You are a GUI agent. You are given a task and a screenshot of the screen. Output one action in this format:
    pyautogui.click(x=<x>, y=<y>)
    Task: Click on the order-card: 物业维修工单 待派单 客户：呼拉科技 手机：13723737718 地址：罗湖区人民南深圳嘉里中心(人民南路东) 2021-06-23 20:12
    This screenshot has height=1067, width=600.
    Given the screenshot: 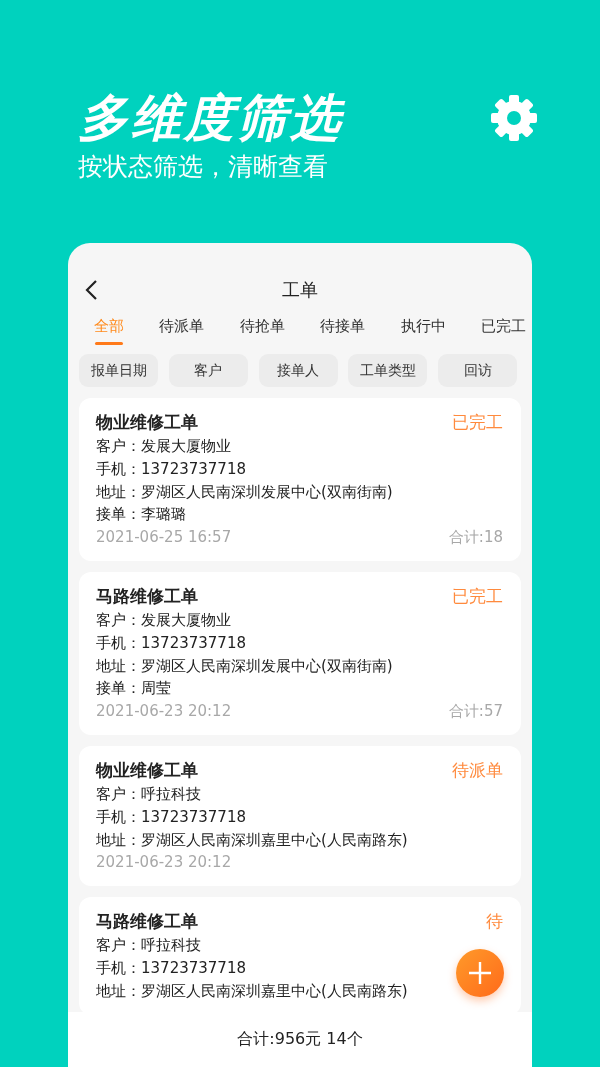 What is the action you would take?
    pyautogui.click(x=300, y=816)
    